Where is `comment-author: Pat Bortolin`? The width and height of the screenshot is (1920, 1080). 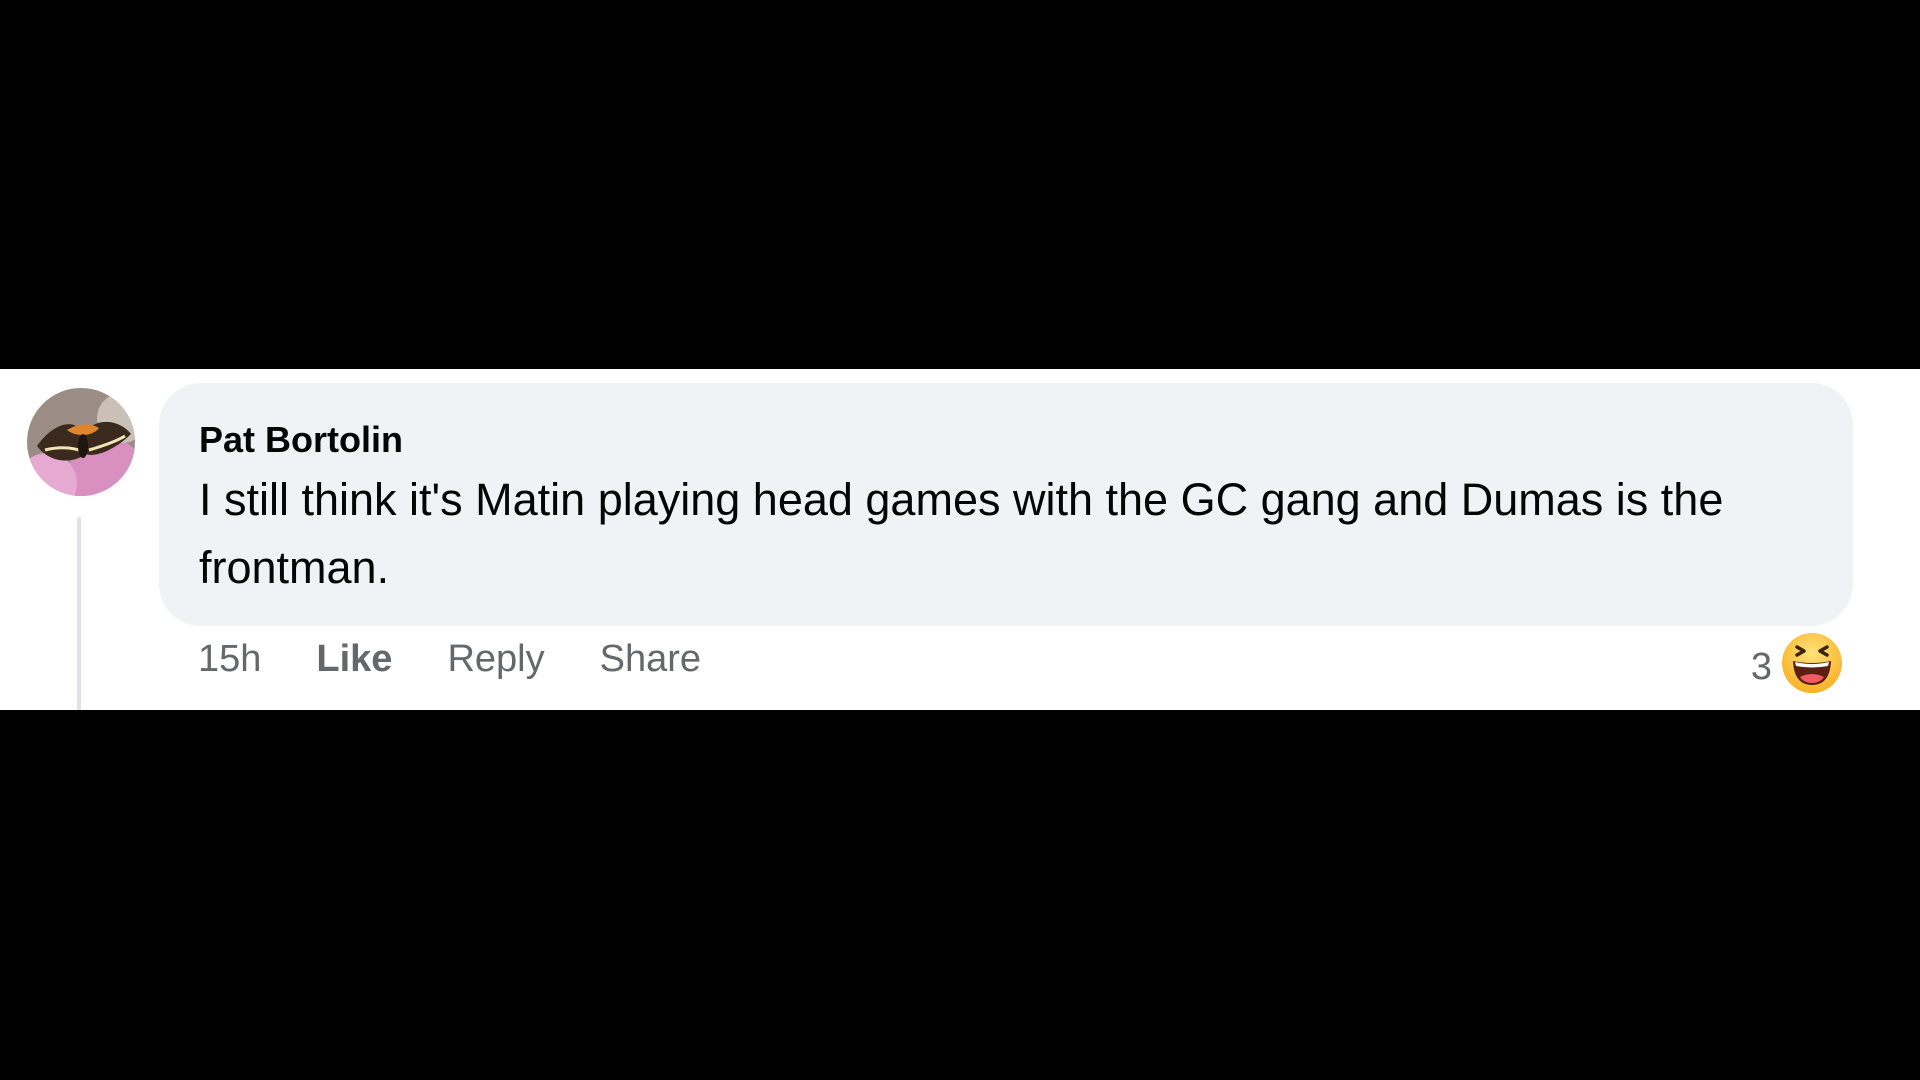 comment-author: Pat Bortolin is located at coordinates (1006, 440).